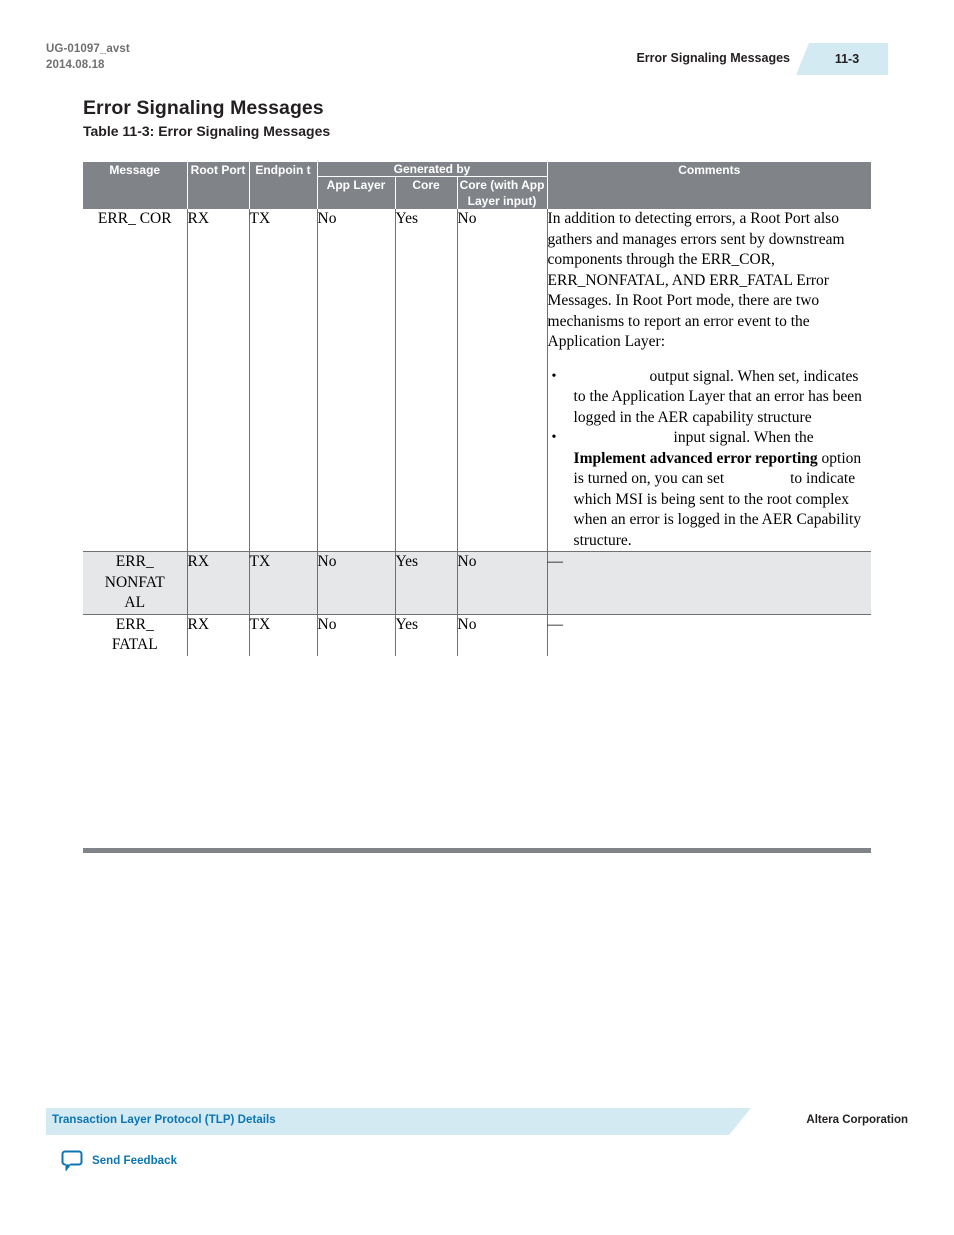  Describe the element at coordinates (203, 108) in the screenshot. I see `page-title: Error Signaling Messages` at that location.